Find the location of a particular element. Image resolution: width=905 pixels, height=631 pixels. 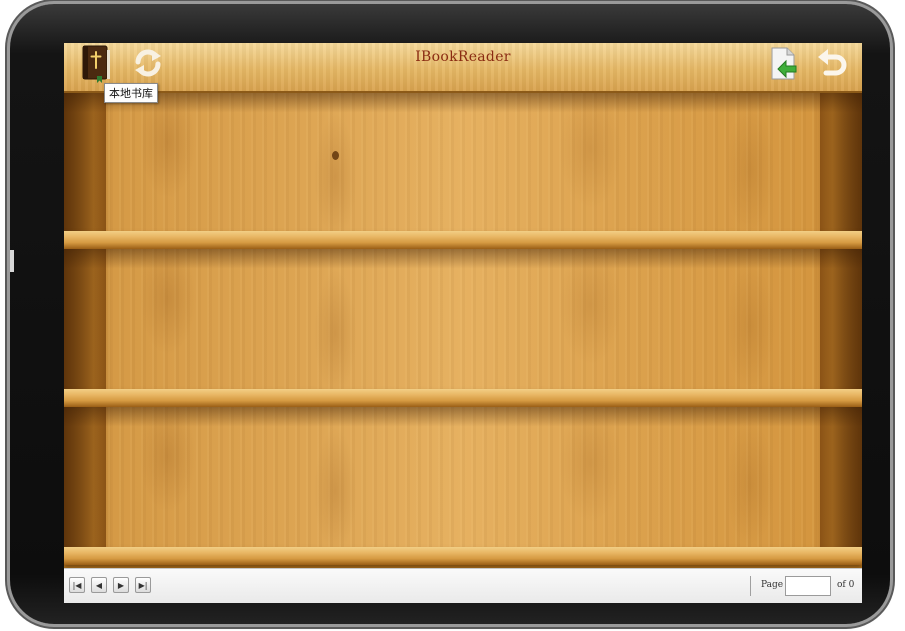

prev-page-icon: ◀ is located at coordinates (99, 585).